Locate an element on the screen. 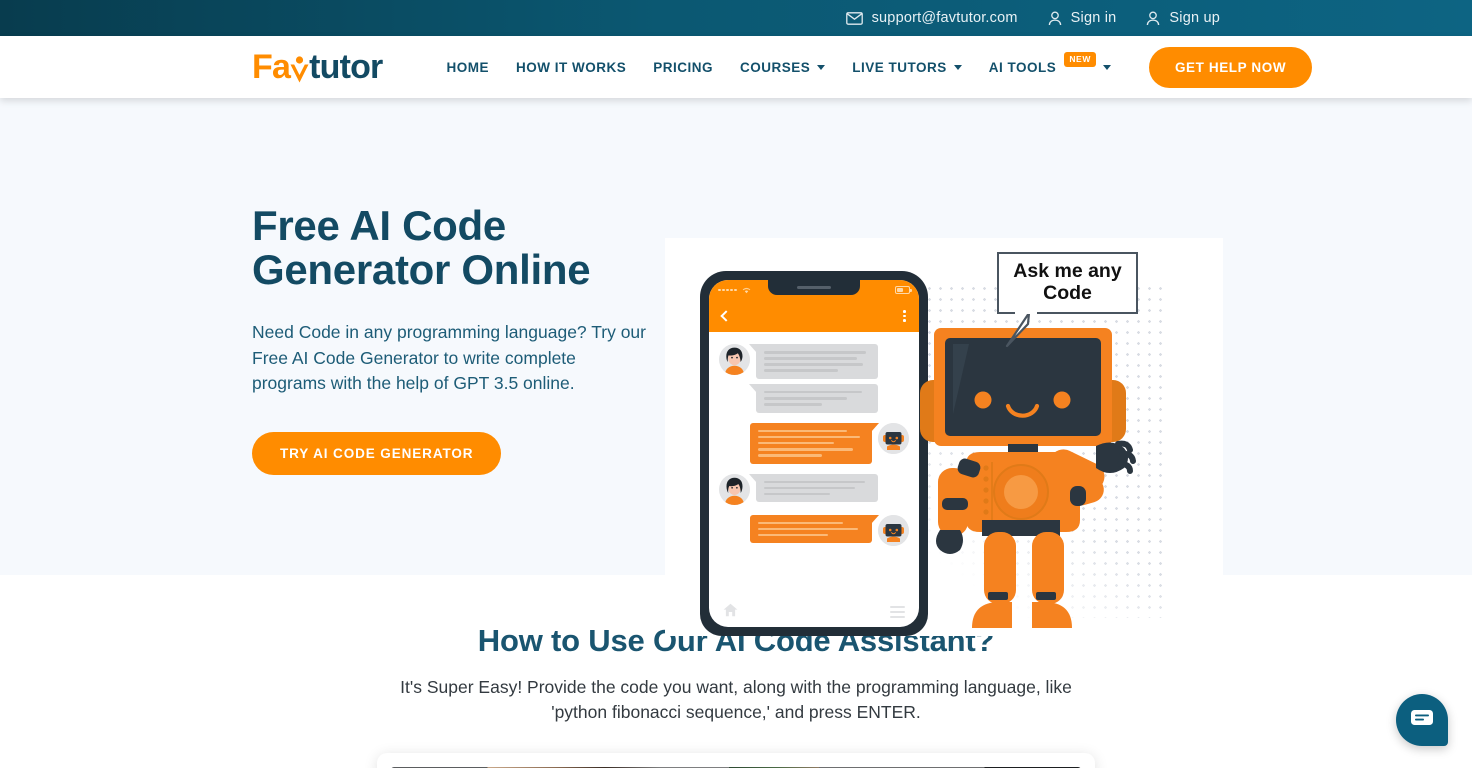 This screenshot has width=1472, height=768. logo-person-icon is located at coordinates (299, 69).